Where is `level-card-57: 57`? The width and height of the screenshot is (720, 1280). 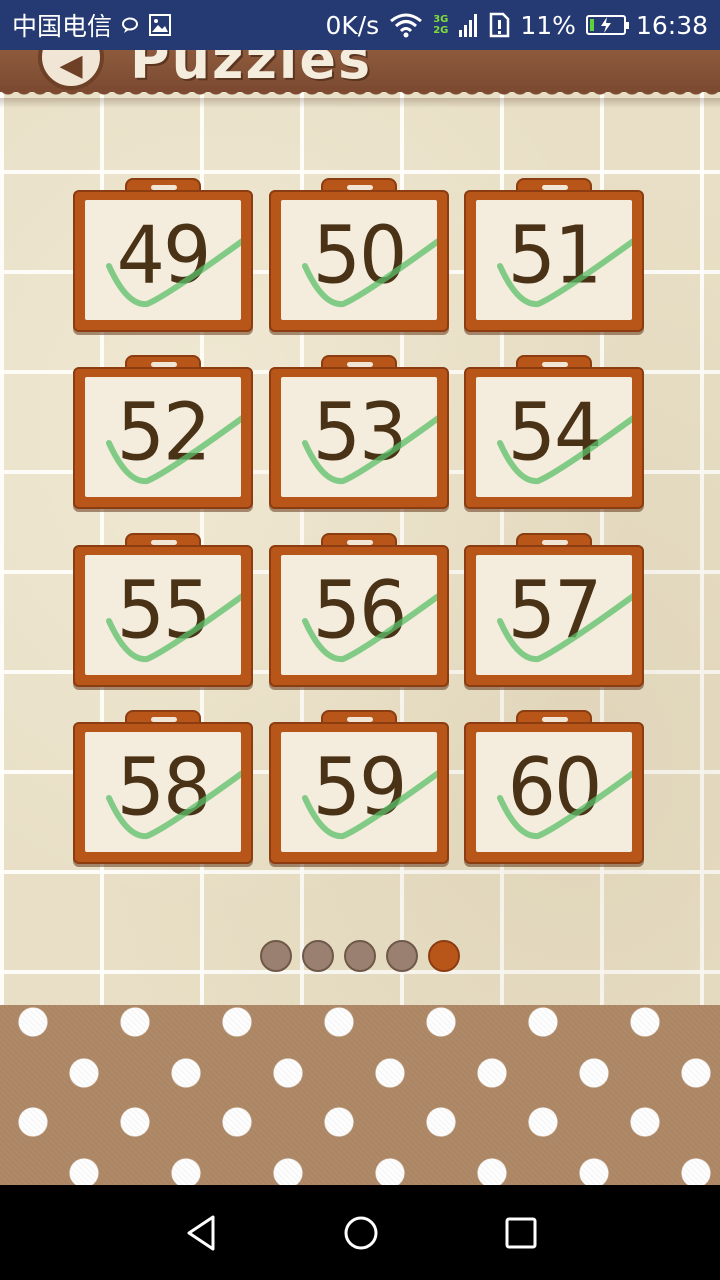
level-card-57: 57 is located at coordinates (554, 610).